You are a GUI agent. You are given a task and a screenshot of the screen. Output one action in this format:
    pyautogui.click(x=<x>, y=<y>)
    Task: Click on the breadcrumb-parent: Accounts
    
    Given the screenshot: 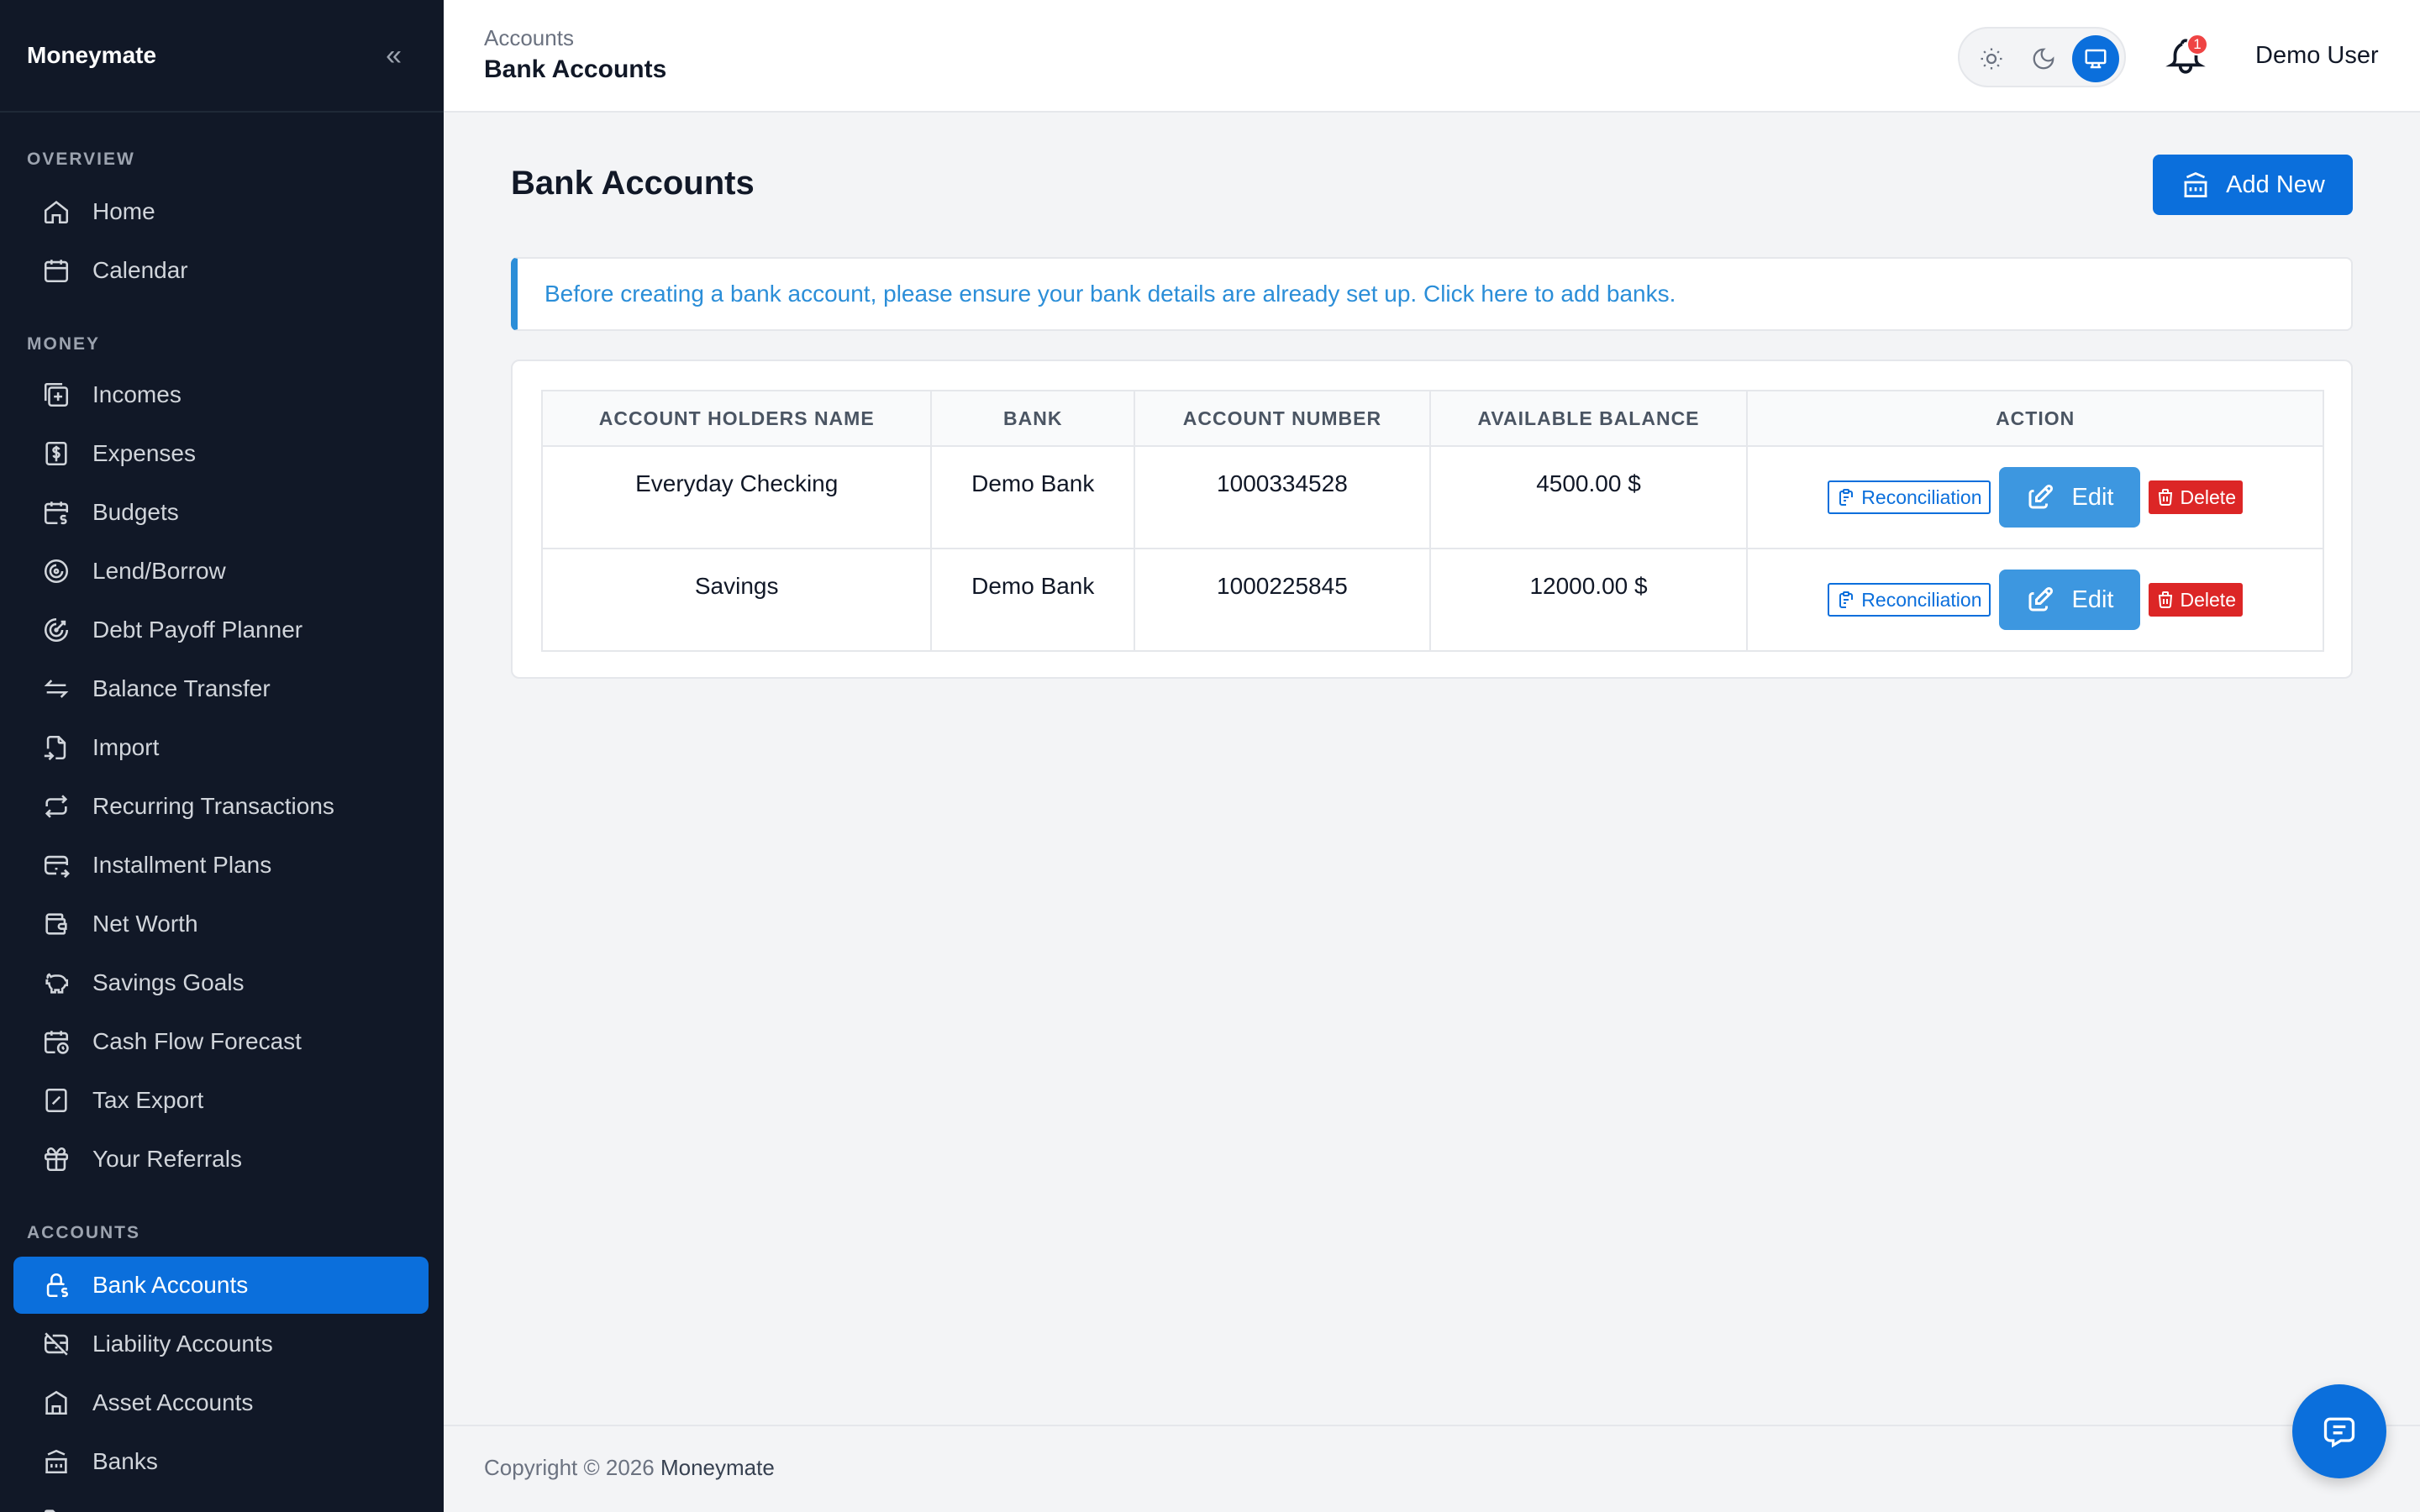 What is the action you would take?
    pyautogui.click(x=529, y=38)
    